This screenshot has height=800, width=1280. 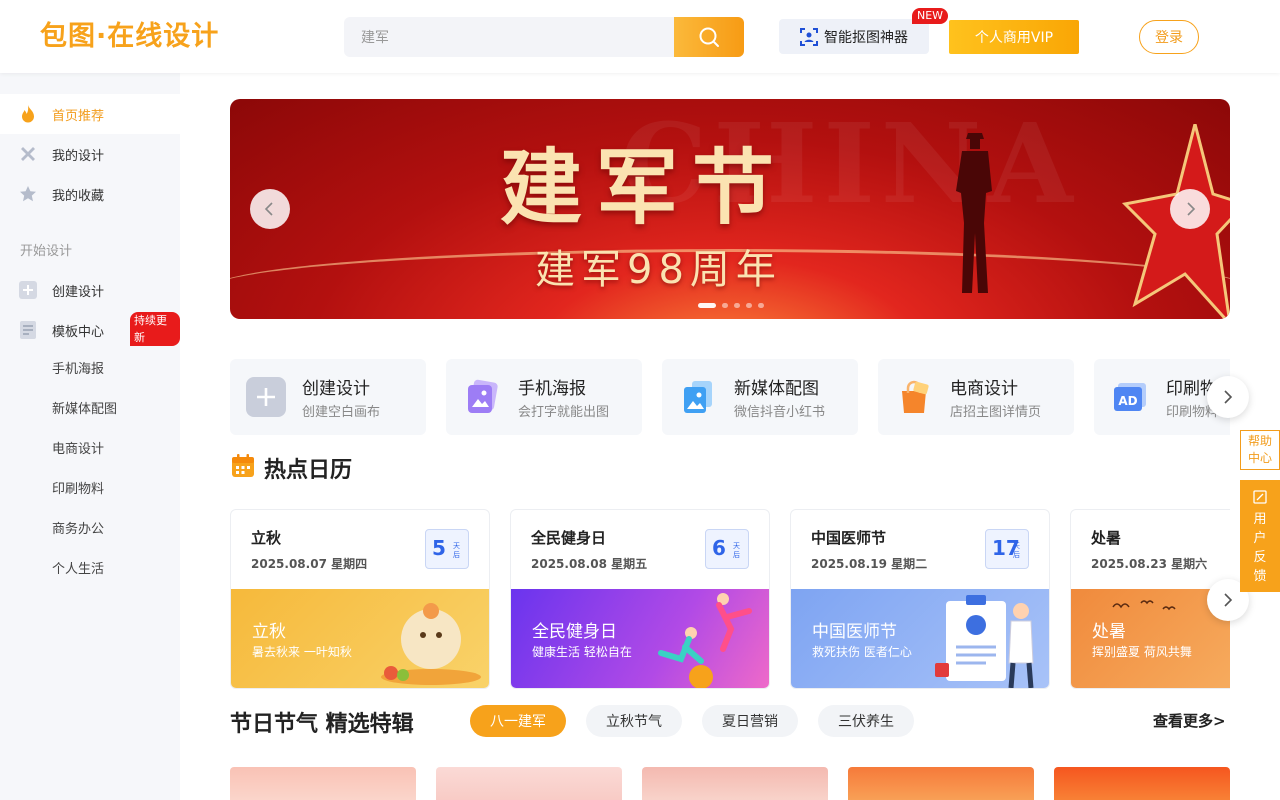 I want to click on calendar-card-image: 处暑 挥别盛夏 荷风共舞, so click(x=1150, y=638).